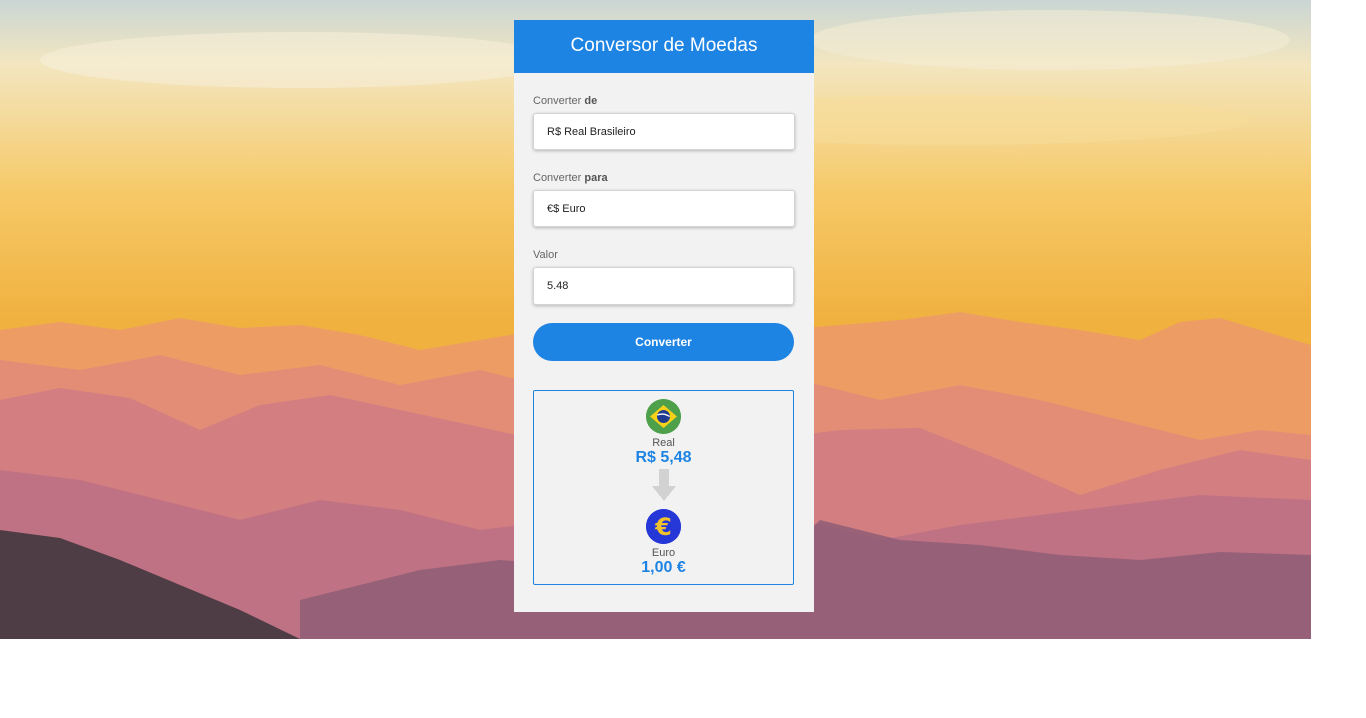 This screenshot has height=718, width=1366. Describe the element at coordinates (663, 416) in the screenshot. I see `brazil-flag-icon` at that location.